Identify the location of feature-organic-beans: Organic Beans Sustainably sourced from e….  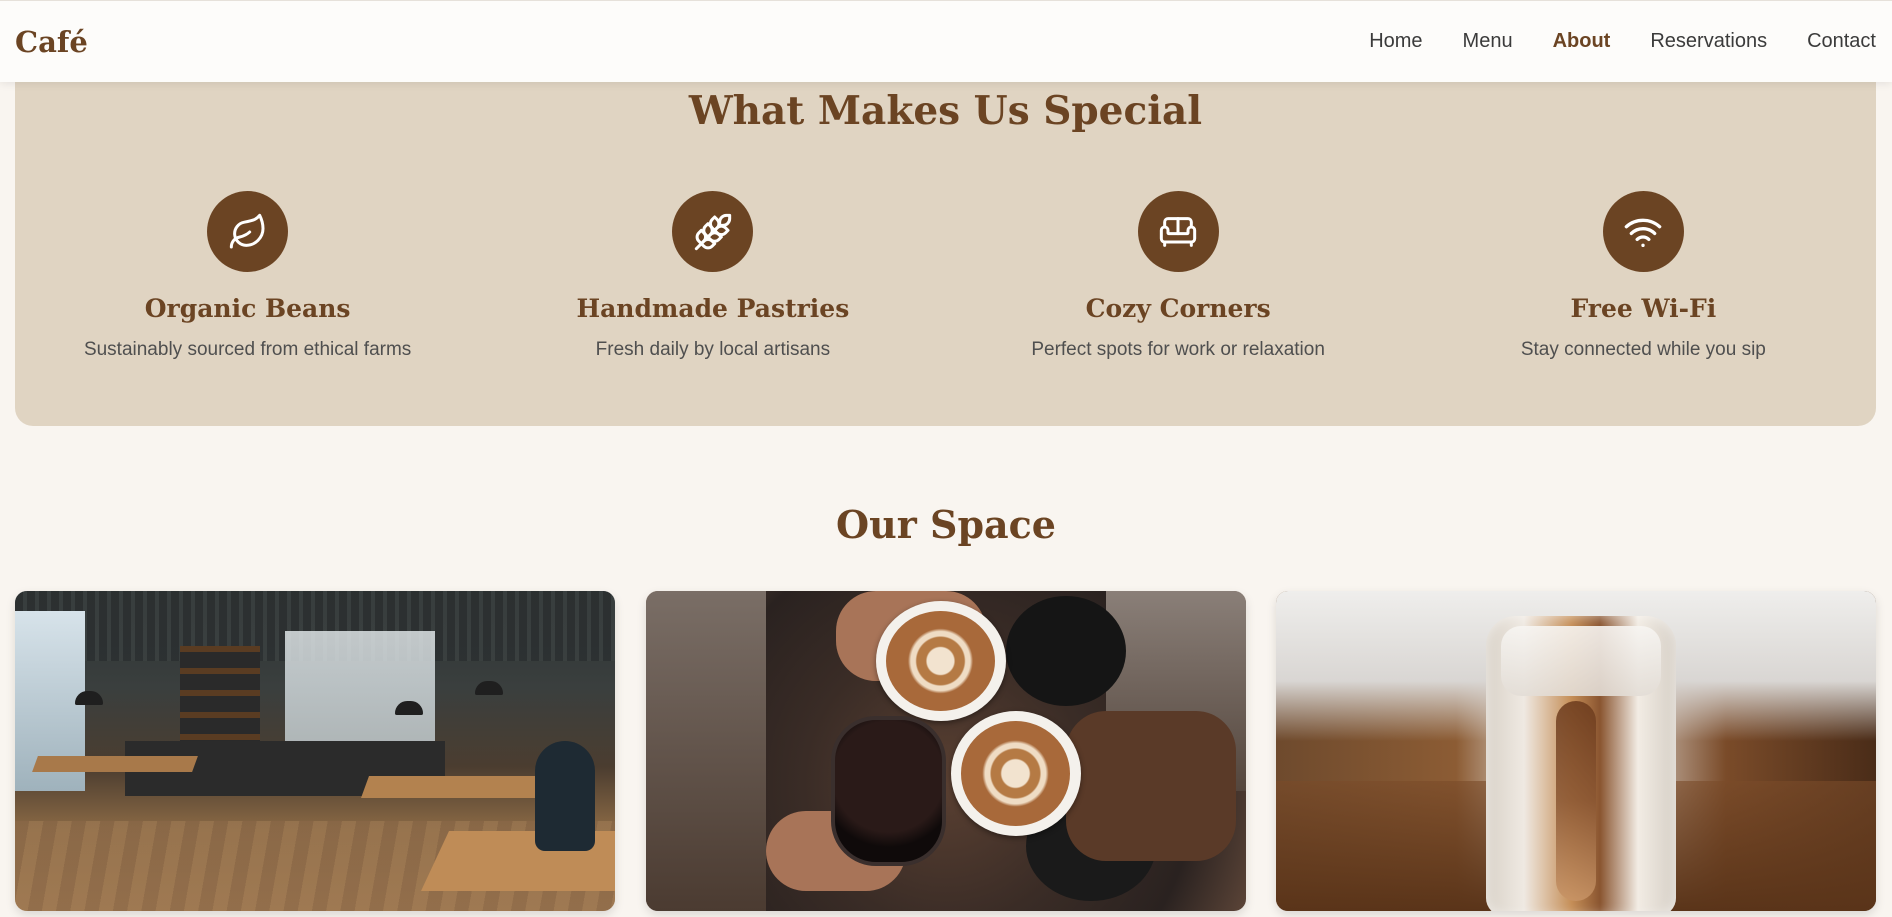
(247, 276).